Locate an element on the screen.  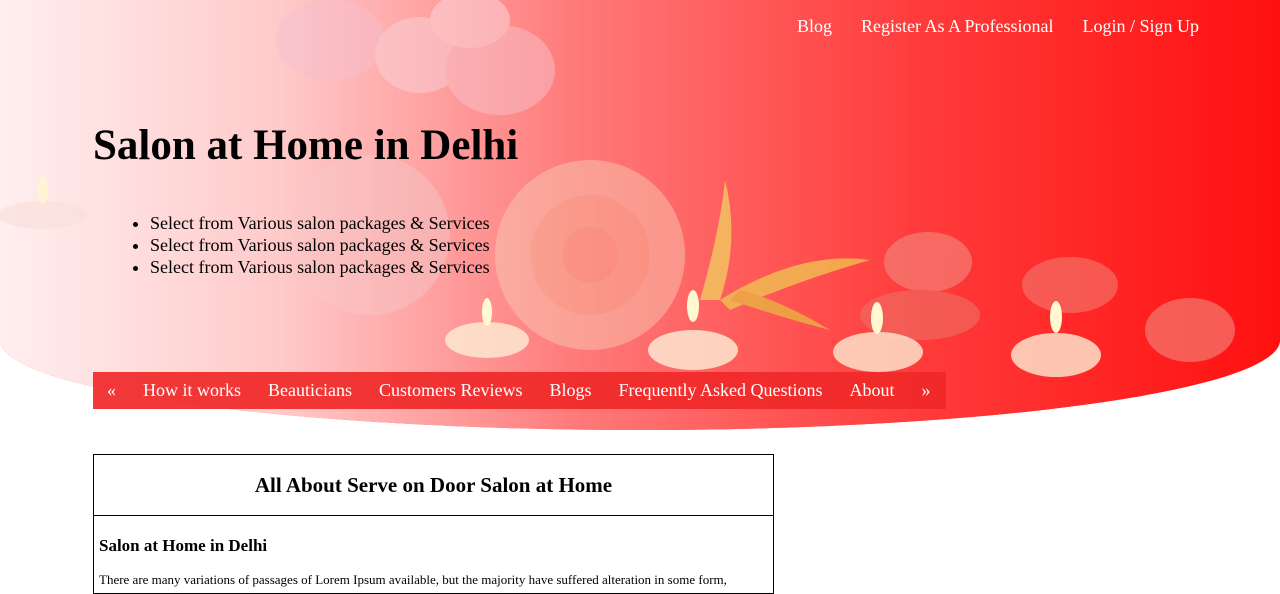
subnav-item-blogs: Blogs is located at coordinates (570, 390).